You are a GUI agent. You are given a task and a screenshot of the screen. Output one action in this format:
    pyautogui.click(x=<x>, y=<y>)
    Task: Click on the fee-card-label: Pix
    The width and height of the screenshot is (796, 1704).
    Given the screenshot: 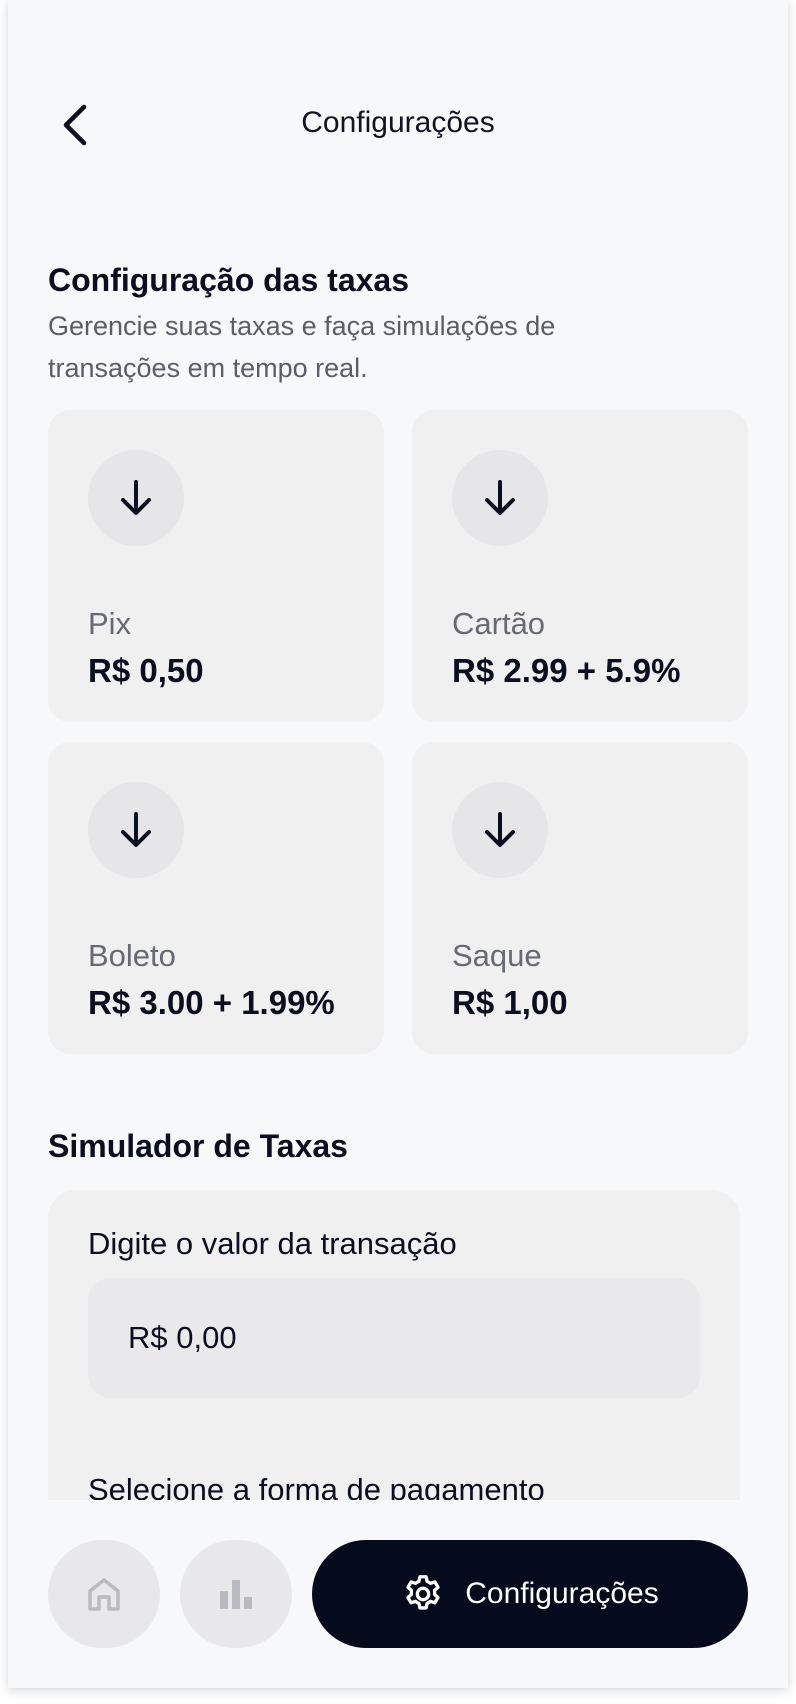 What is the action you would take?
    pyautogui.click(x=110, y=623)
    